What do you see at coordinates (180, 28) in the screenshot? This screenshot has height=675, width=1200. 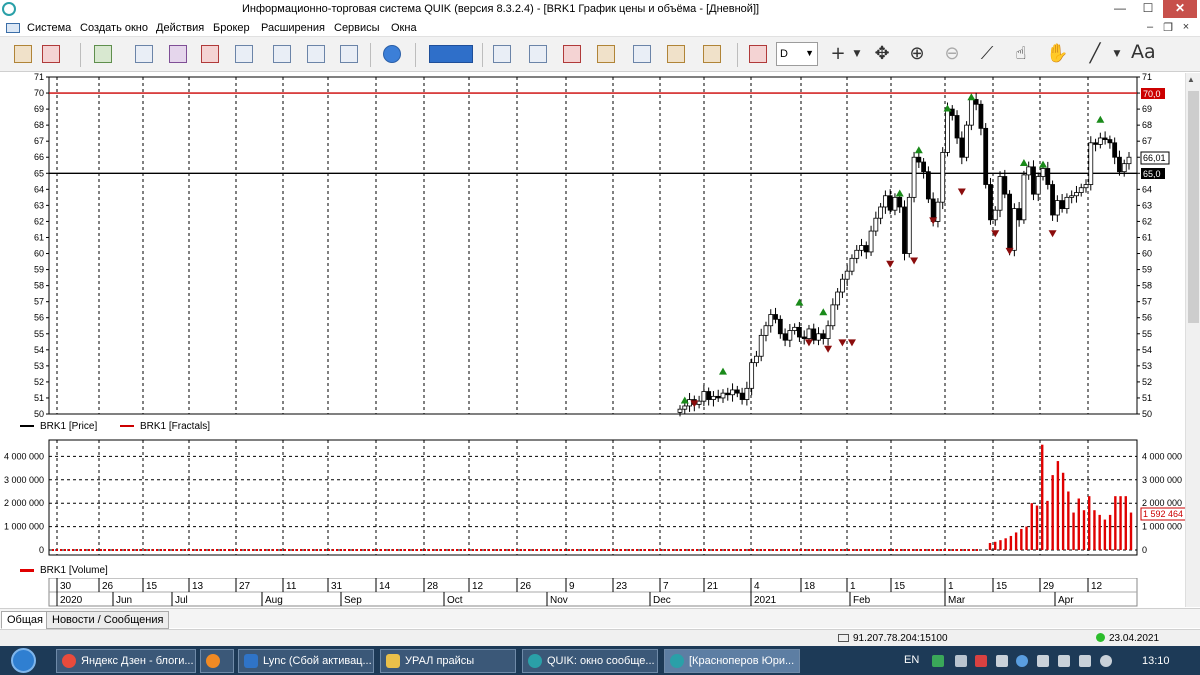 I see `menu-item-actions: Действия` at bounding box center [180, 28].